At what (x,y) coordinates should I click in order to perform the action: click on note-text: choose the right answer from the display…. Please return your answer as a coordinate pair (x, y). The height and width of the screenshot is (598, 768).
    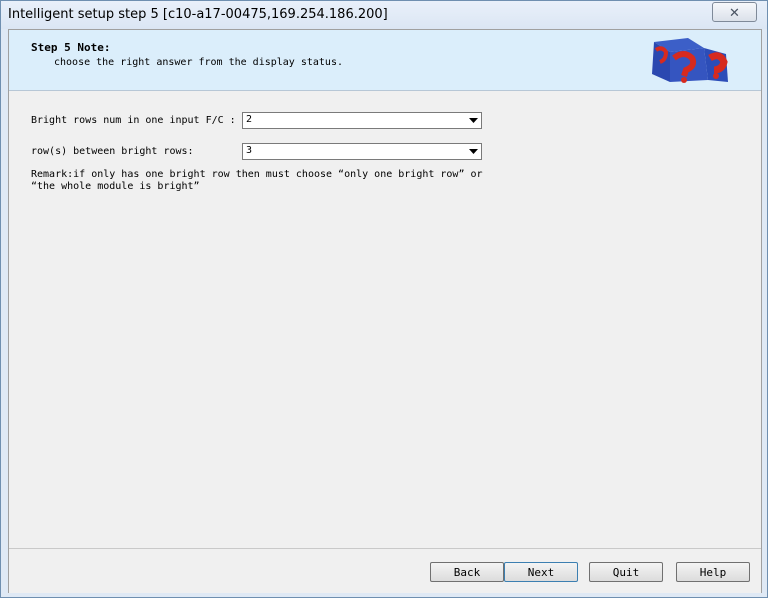
    Looking at the image, I should click on (198, 62).